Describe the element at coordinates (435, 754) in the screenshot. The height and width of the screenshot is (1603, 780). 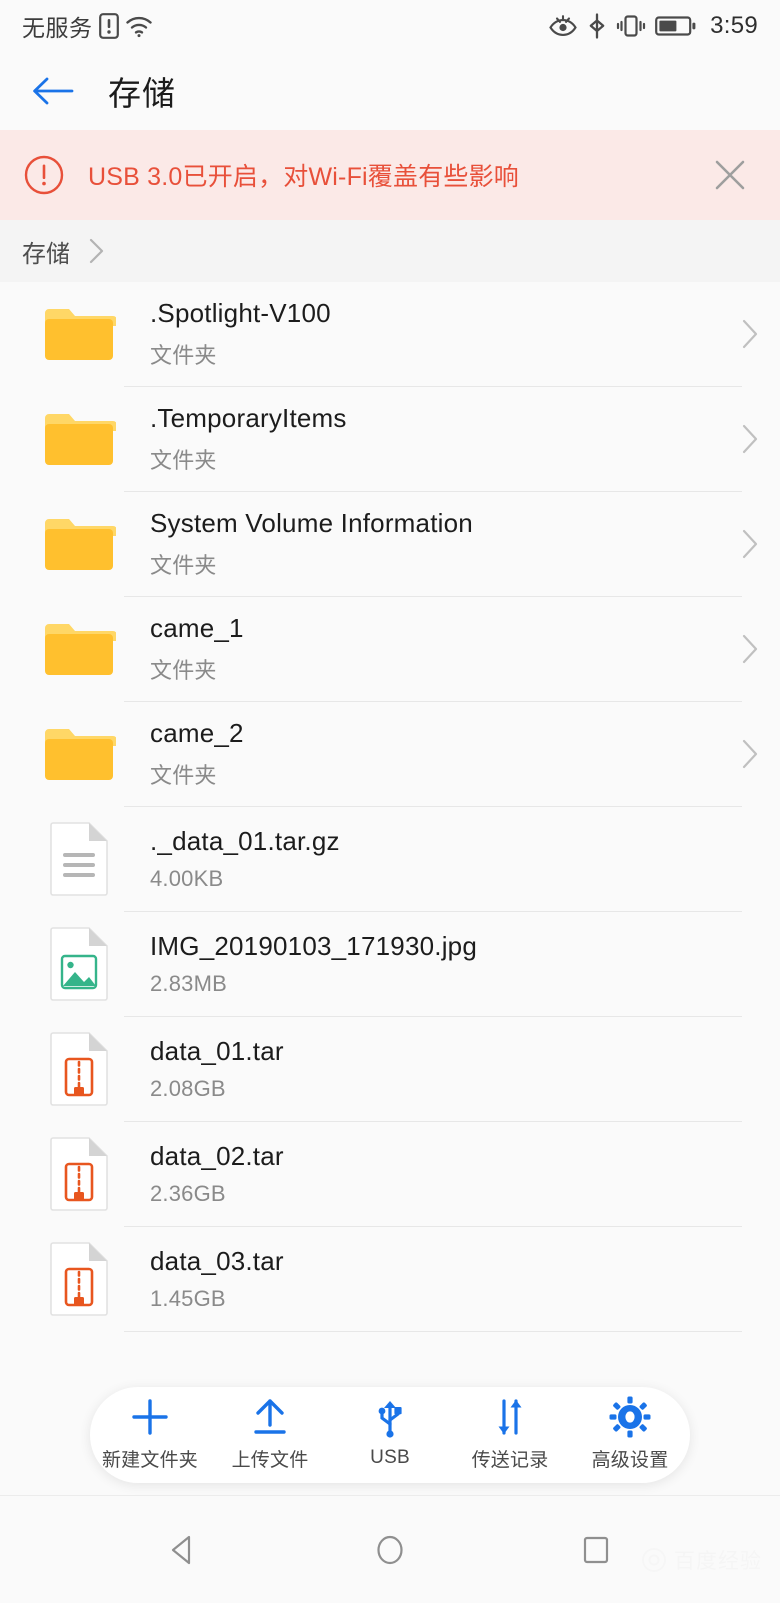
I see `file-item-meta: came_2 文件夹` at that location.